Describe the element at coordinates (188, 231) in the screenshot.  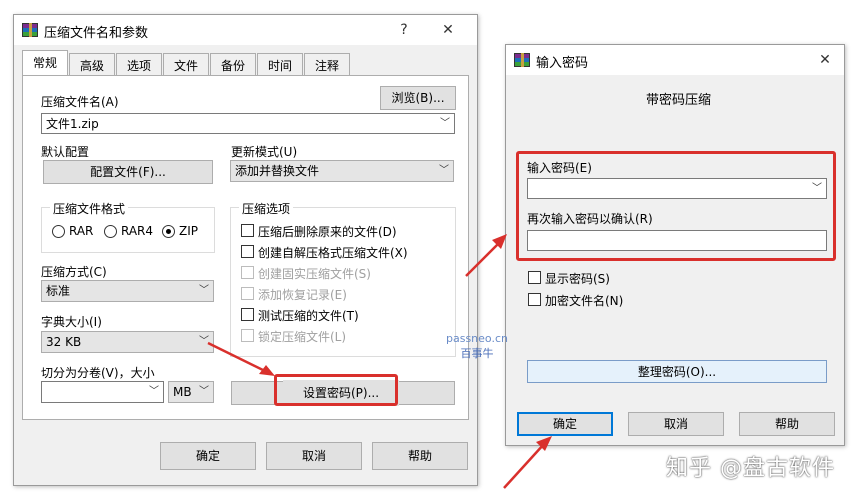
I see `format-zip-label: ZIP` at that location.